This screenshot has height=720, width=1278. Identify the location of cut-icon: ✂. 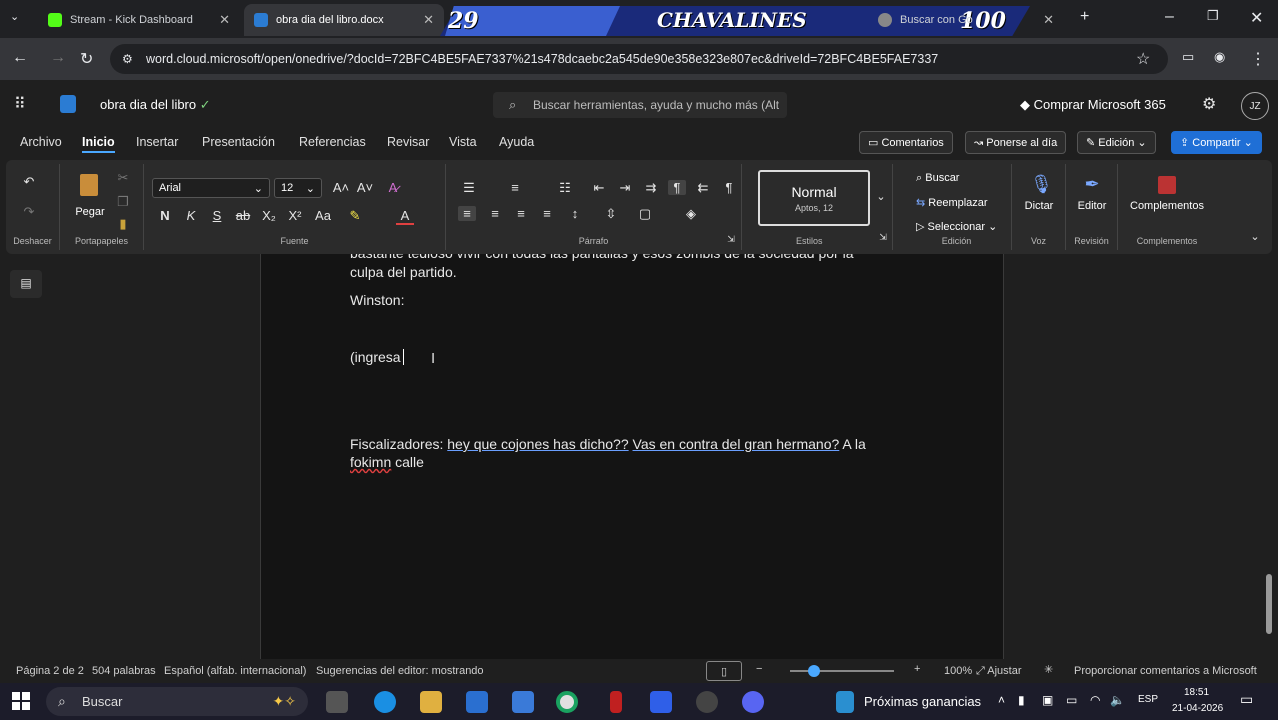
(123, 178).